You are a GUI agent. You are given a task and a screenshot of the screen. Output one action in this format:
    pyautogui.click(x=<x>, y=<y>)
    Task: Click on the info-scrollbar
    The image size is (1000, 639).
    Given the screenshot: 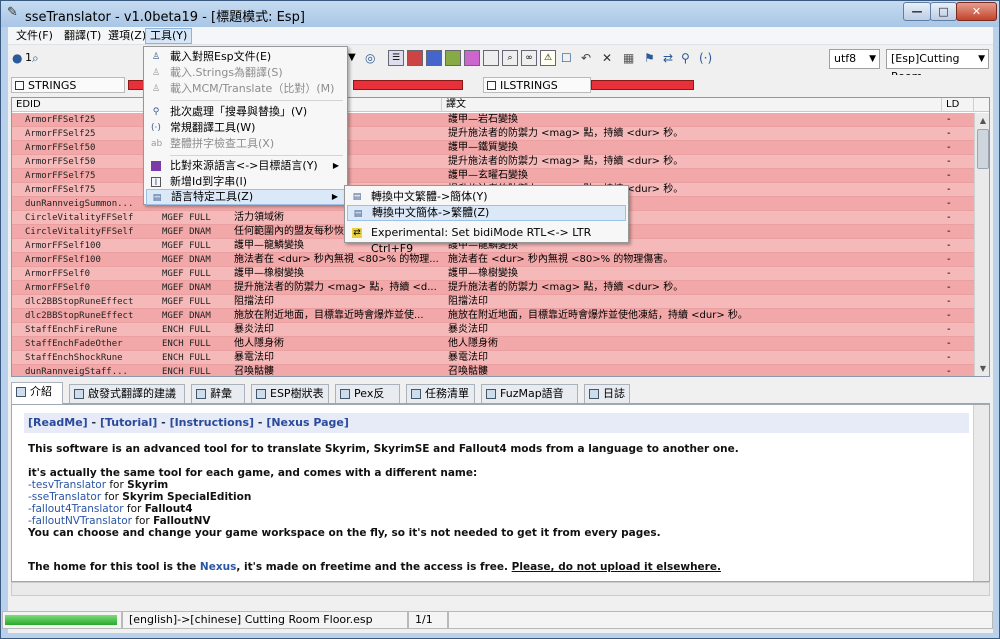 What is the action you would take?
    pyautogui.click(x=981, y=493)
    